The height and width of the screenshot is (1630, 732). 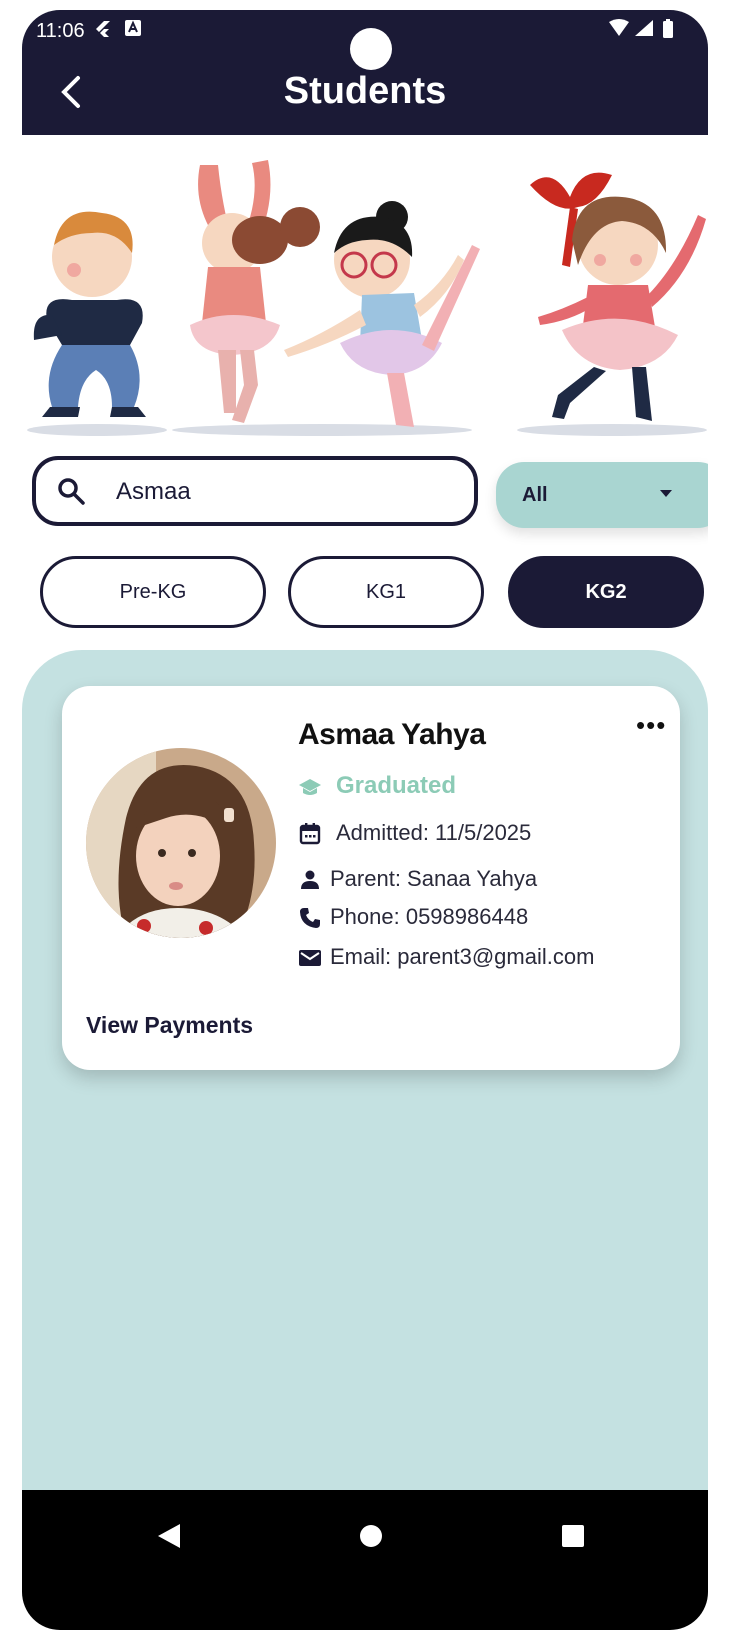 What do you see at coordinates (310, 834) in the screenshot?
I see `calendar-icon` at bounding box center [310, 834].